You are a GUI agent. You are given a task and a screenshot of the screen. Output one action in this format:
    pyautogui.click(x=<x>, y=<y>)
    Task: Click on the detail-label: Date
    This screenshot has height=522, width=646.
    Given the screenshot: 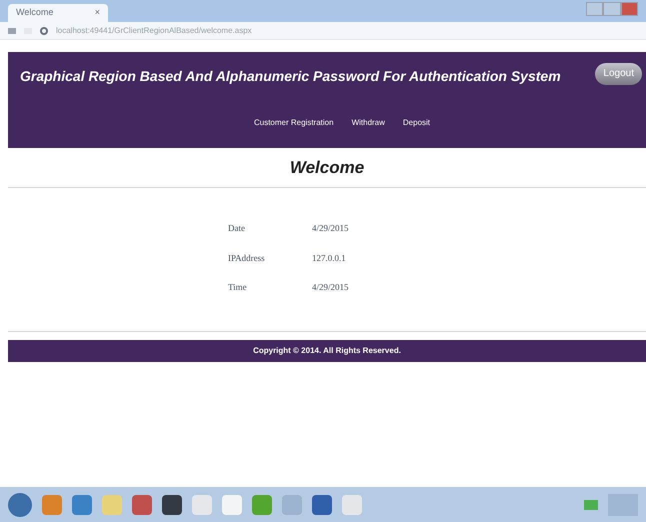 What is the action you would take?
    pyautogui.click(x=237, y=228)
    